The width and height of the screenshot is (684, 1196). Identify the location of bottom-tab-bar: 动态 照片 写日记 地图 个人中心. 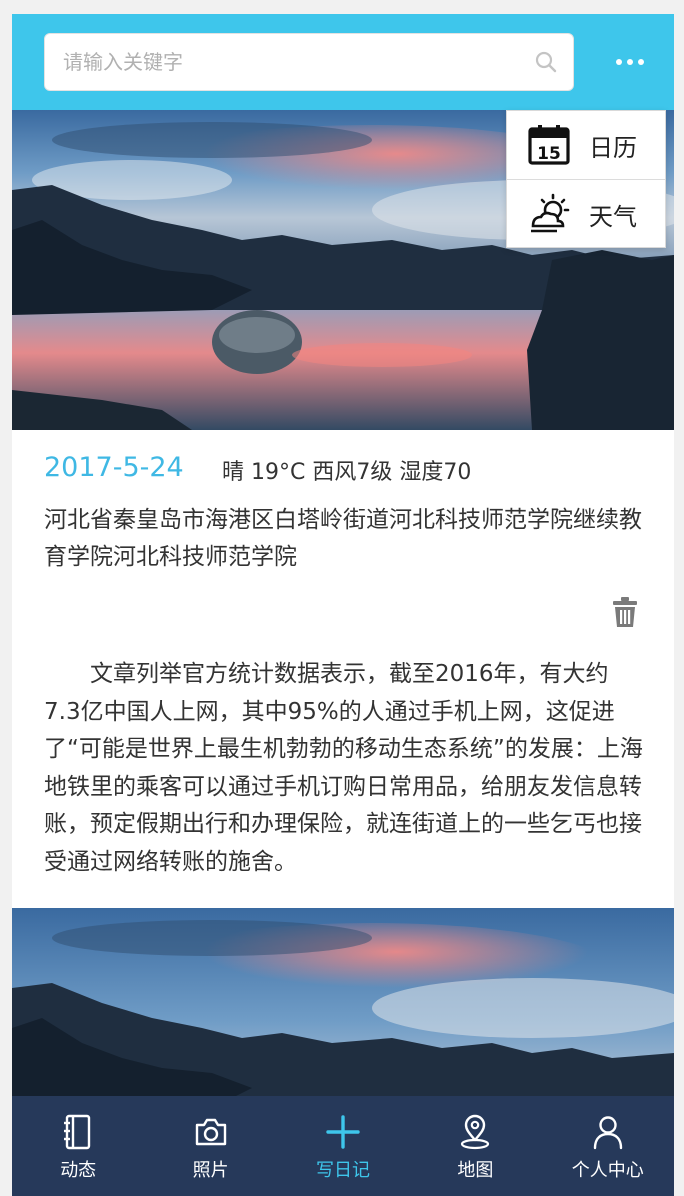
(343, 1146).